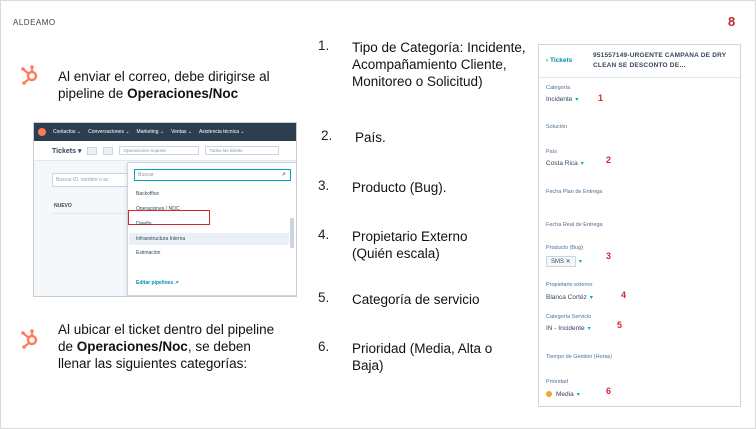 The height and width of the screenshot is (429, 756). What do you see at coordinates (559, 60) in the screenshot?
I see `back-to-tickets-link: ‹ Tickets` at bounding box center [559, 60].